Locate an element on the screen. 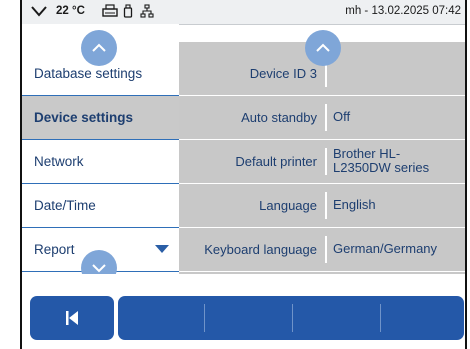  dropdown-triangle-icon is located at coordinates (162, 249).